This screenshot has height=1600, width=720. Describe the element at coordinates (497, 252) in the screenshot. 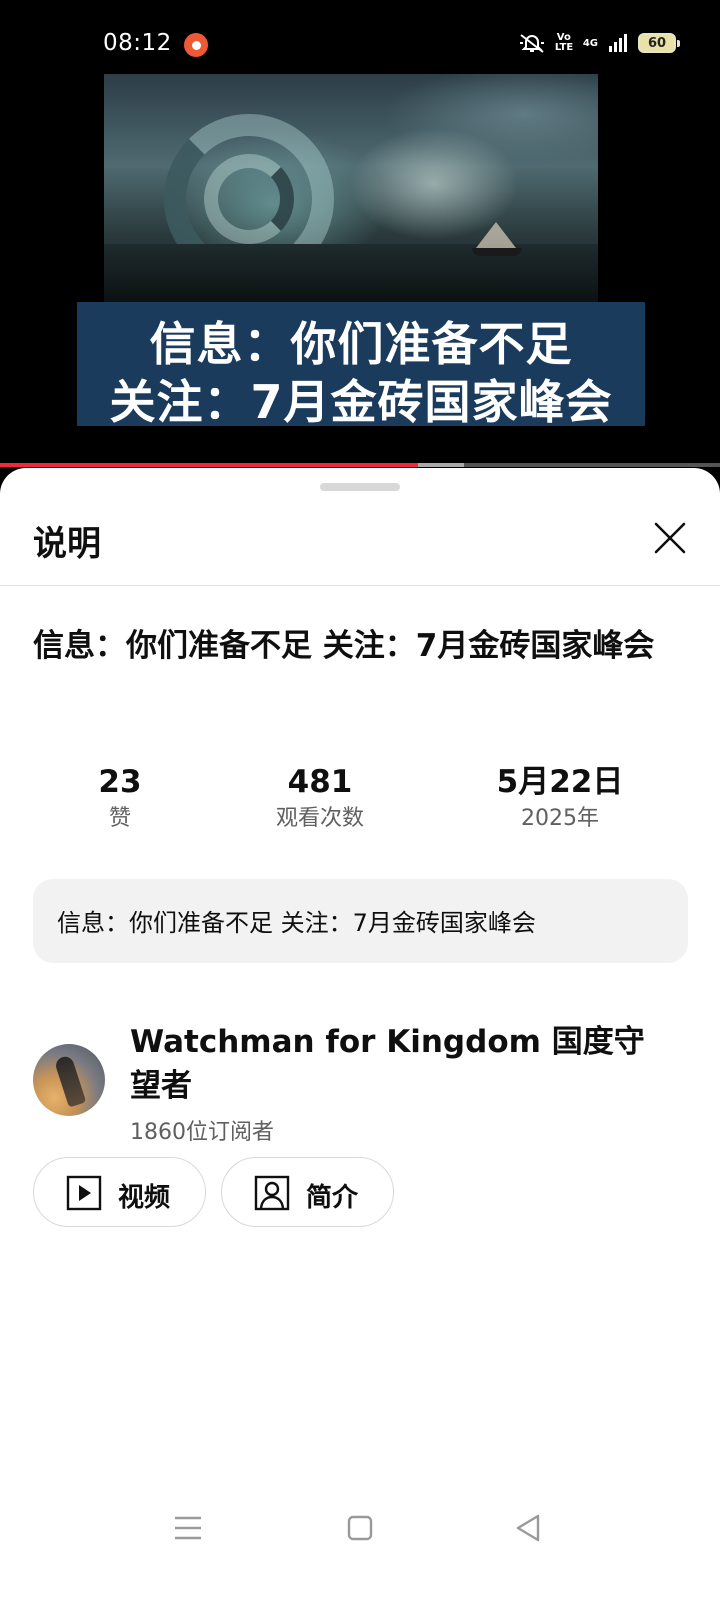

I see `ship-hull-shape` at that location.